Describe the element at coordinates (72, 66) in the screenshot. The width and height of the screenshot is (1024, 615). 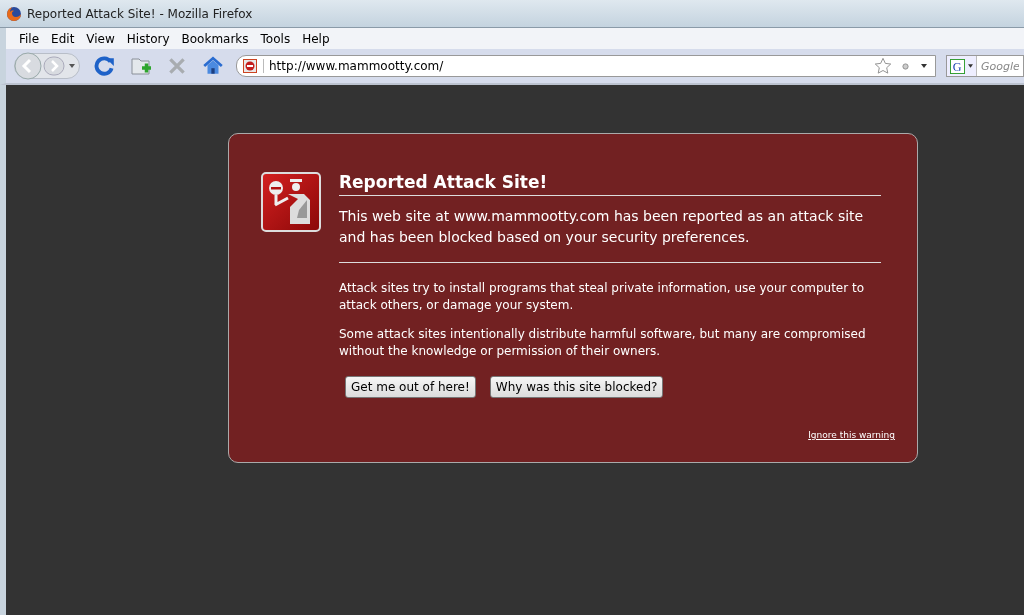
I see `history-dropdown-icon` at that location.